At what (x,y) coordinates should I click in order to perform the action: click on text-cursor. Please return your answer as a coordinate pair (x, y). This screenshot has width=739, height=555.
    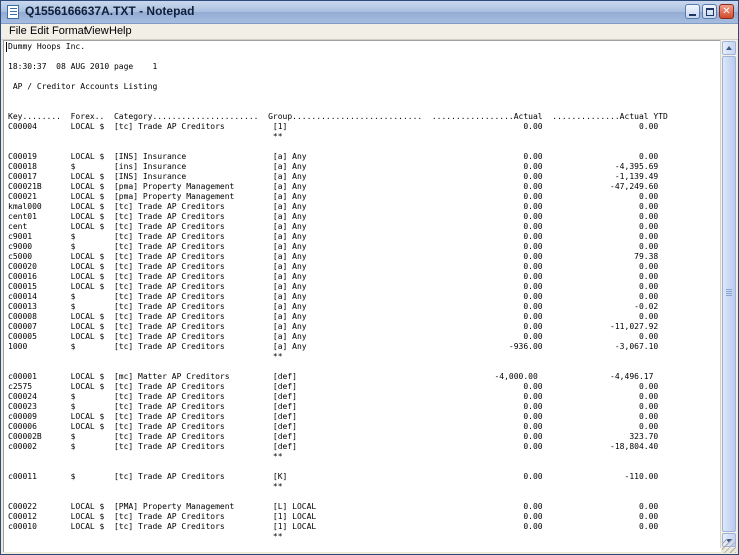
    Looking at the image, I should click on (6, 47).